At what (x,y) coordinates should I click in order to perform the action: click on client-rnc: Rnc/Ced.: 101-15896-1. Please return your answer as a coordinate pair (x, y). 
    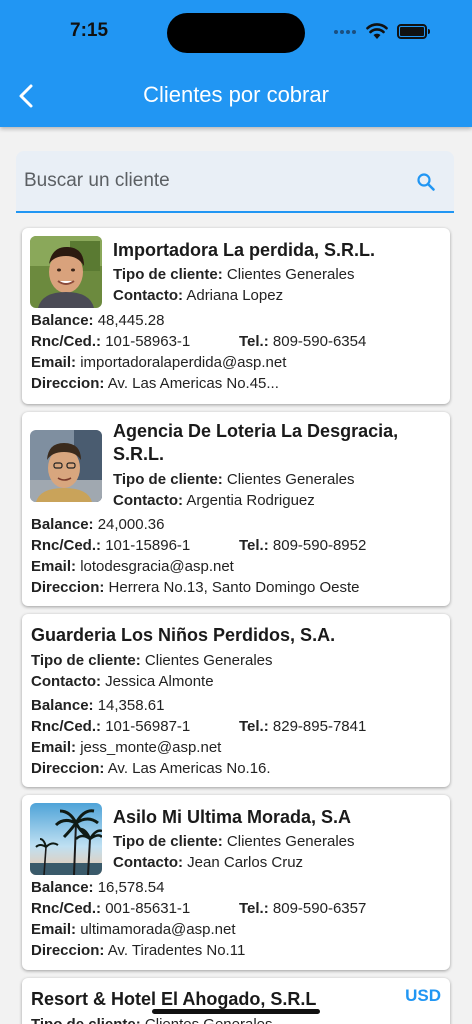
    Looking at the image, I should click on (111, 545).